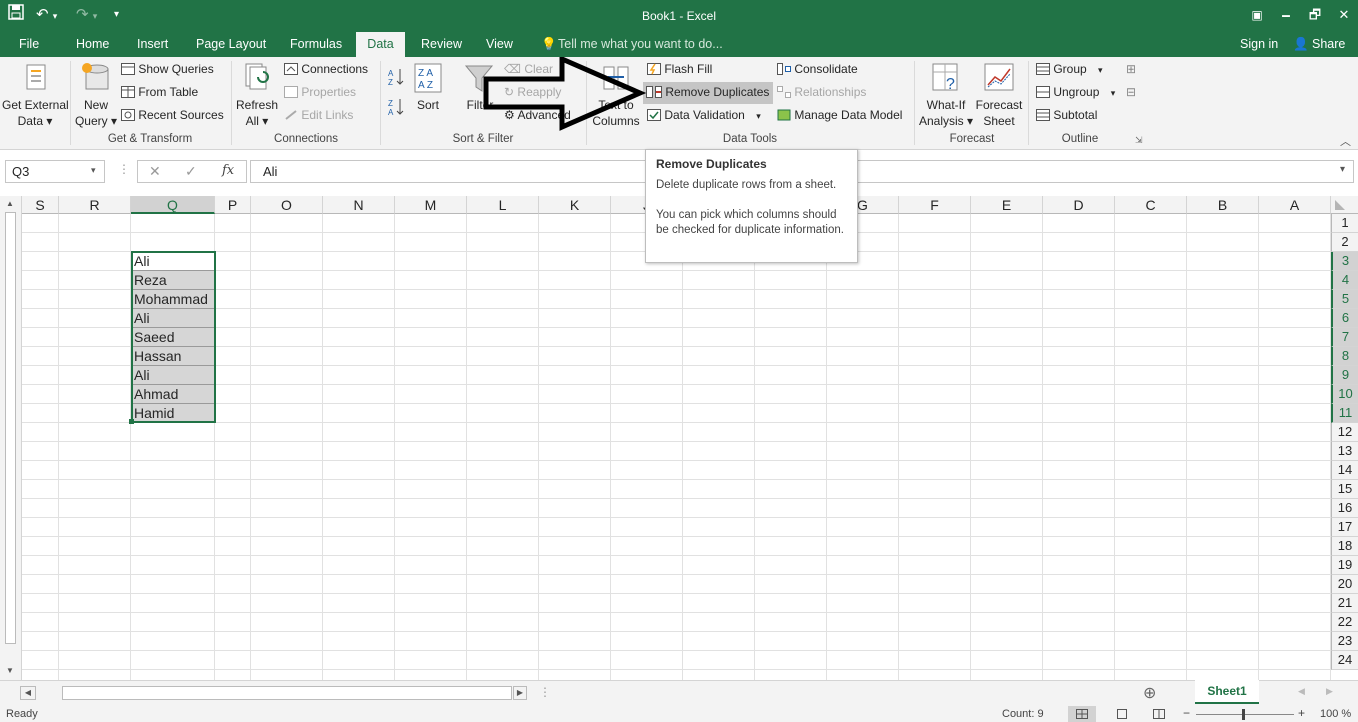 This screenshot has width=1358, height=722. Describe the element at coordinates (191, 171) in the screenshot. I see `enter-icon: ✓` at that location.